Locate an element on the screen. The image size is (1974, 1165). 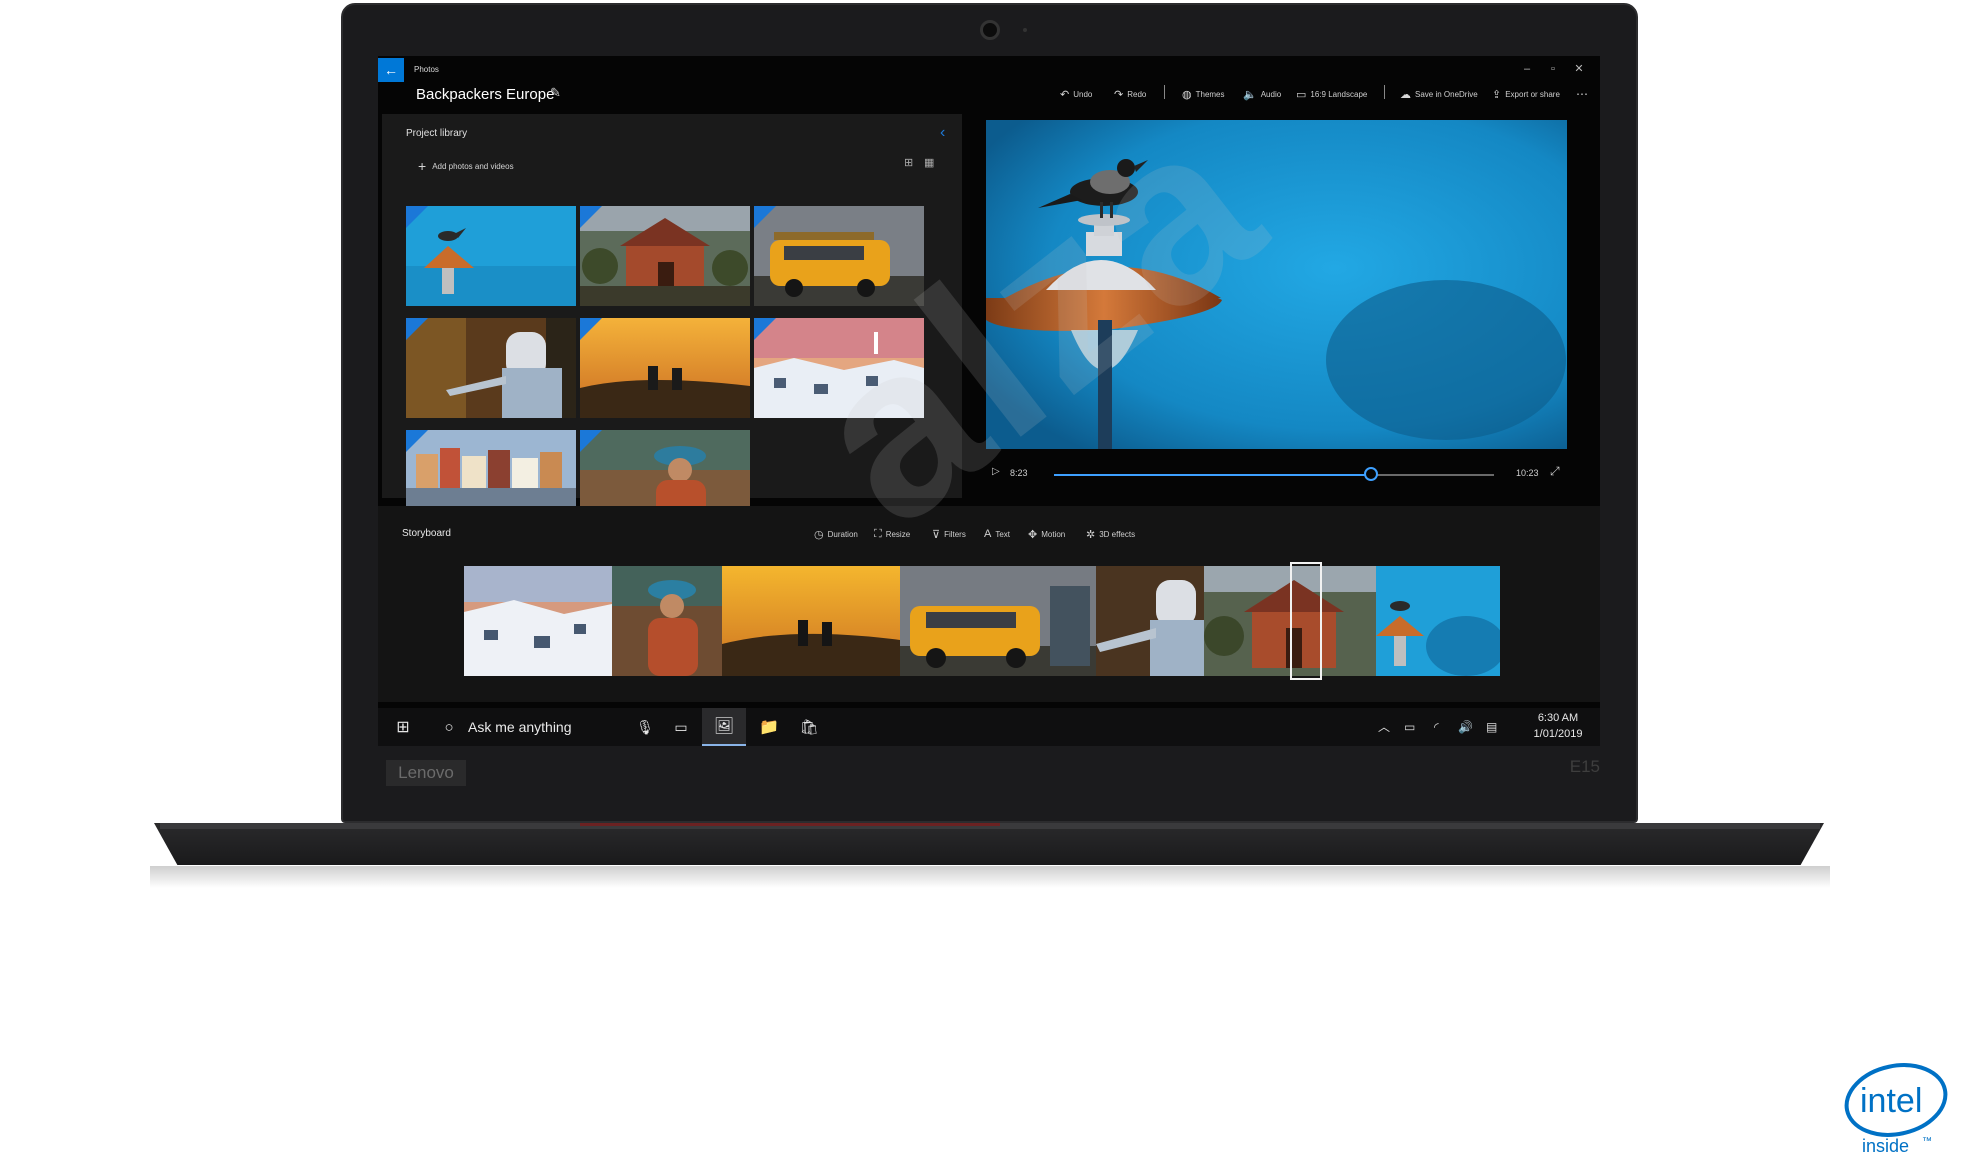
windows-start-icon: ⊞ is located at coordinates (403, 727).